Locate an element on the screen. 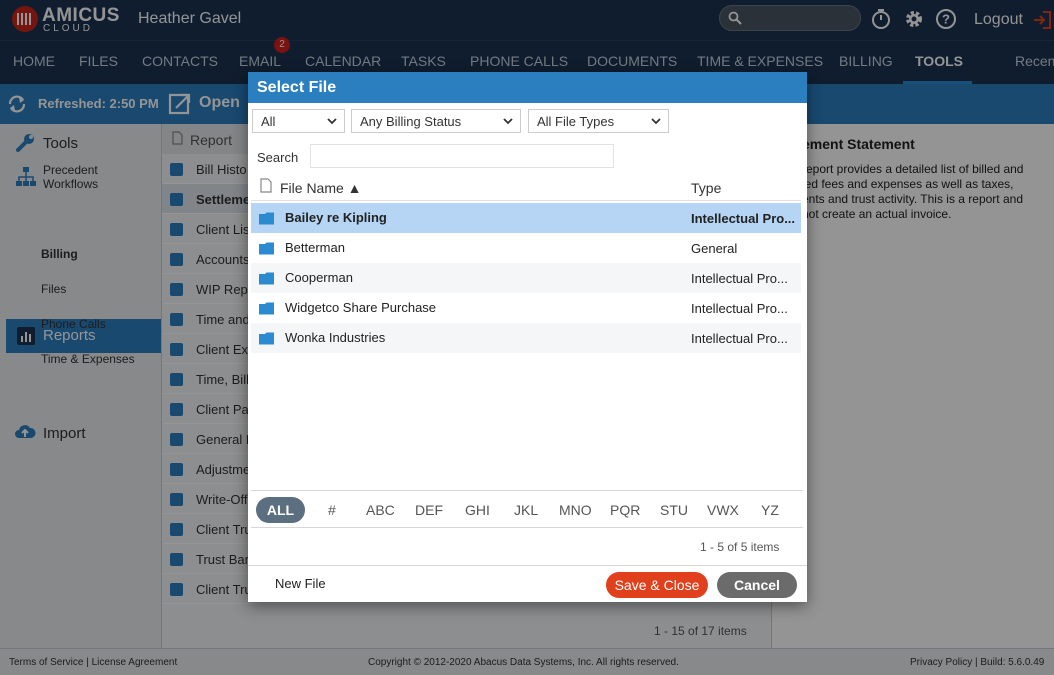 This screenshot has height=675, width=1054. file-type: General is located at coordinates (714, 248).